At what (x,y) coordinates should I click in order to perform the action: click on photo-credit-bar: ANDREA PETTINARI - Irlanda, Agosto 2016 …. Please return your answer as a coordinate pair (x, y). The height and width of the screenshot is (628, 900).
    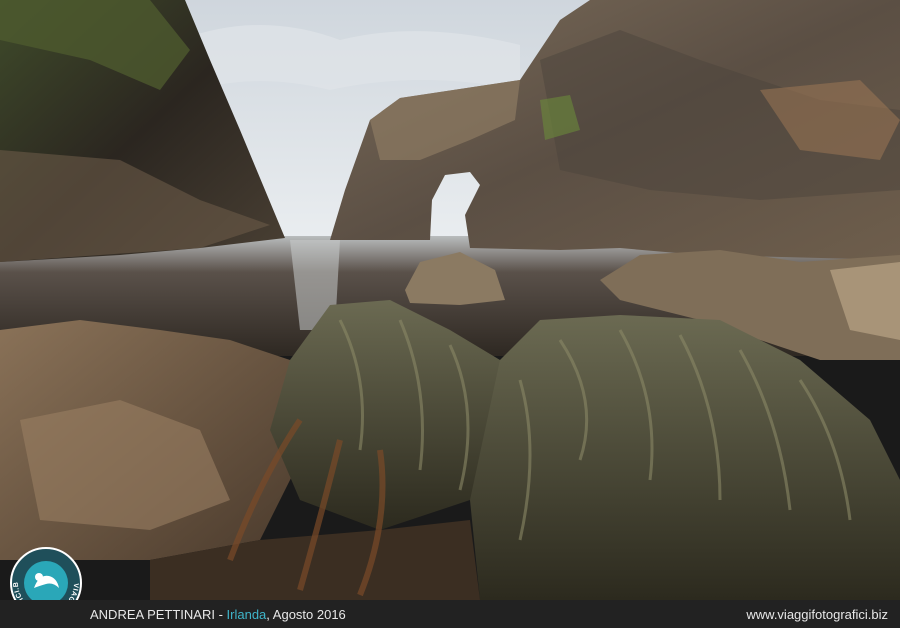
    Looking at the image, I should click on (450, 614).